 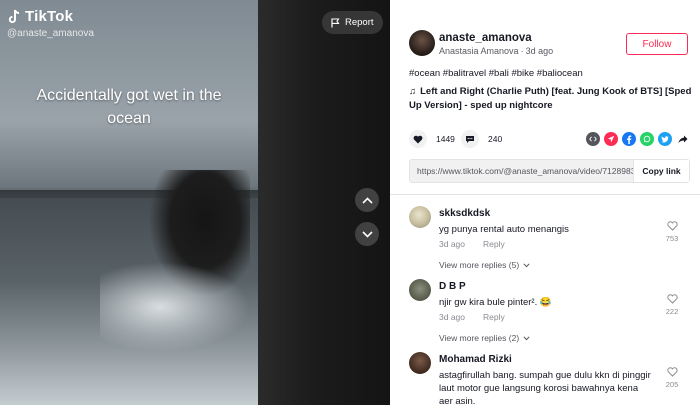 I want to click on view-more-replies: View more replies (2), so click(x=484, y=338).